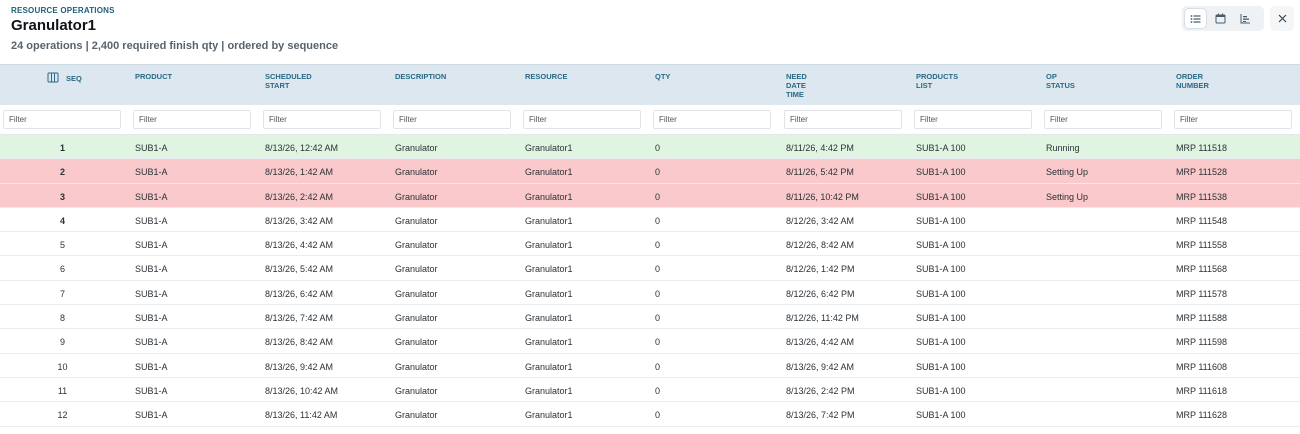  Describe the element at coordinates (1202, 390) in the screenshot. I see `cell-order: MRP 111618` at that location.